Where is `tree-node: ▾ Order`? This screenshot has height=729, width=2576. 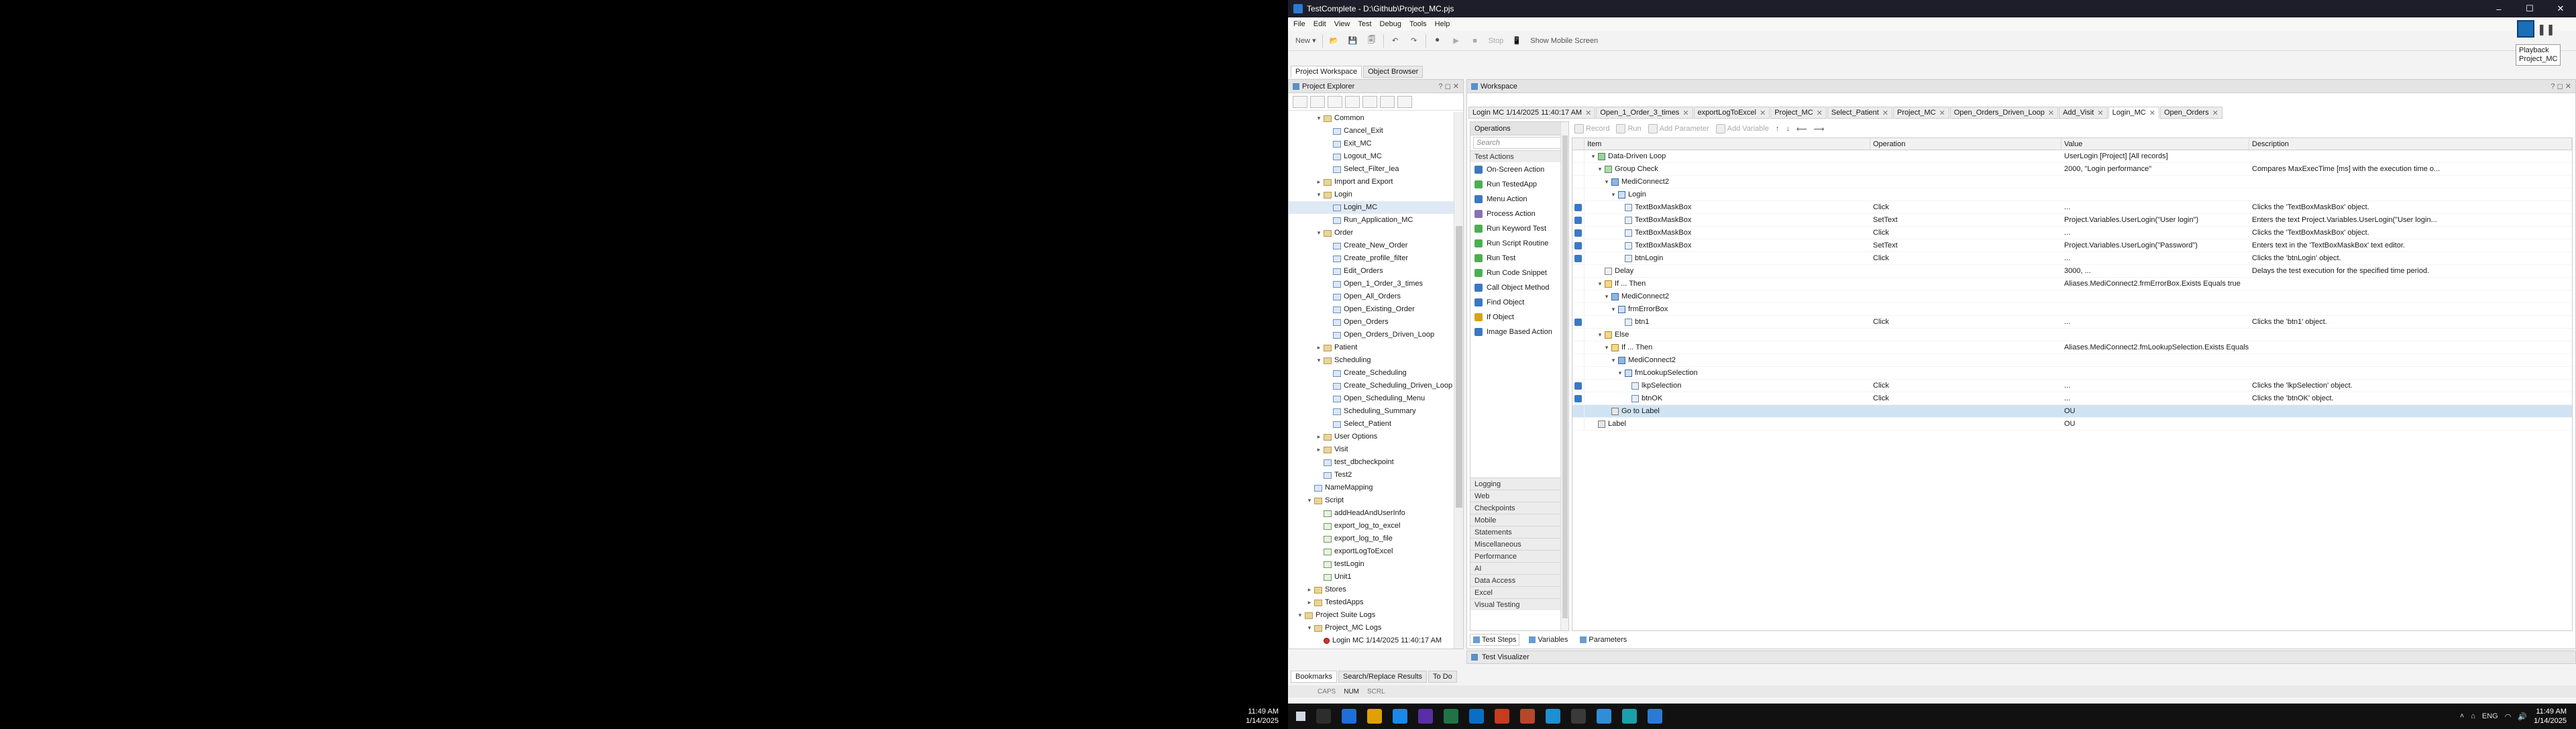 tree-node: ▾ Order is located at coordinates (1371, 233).